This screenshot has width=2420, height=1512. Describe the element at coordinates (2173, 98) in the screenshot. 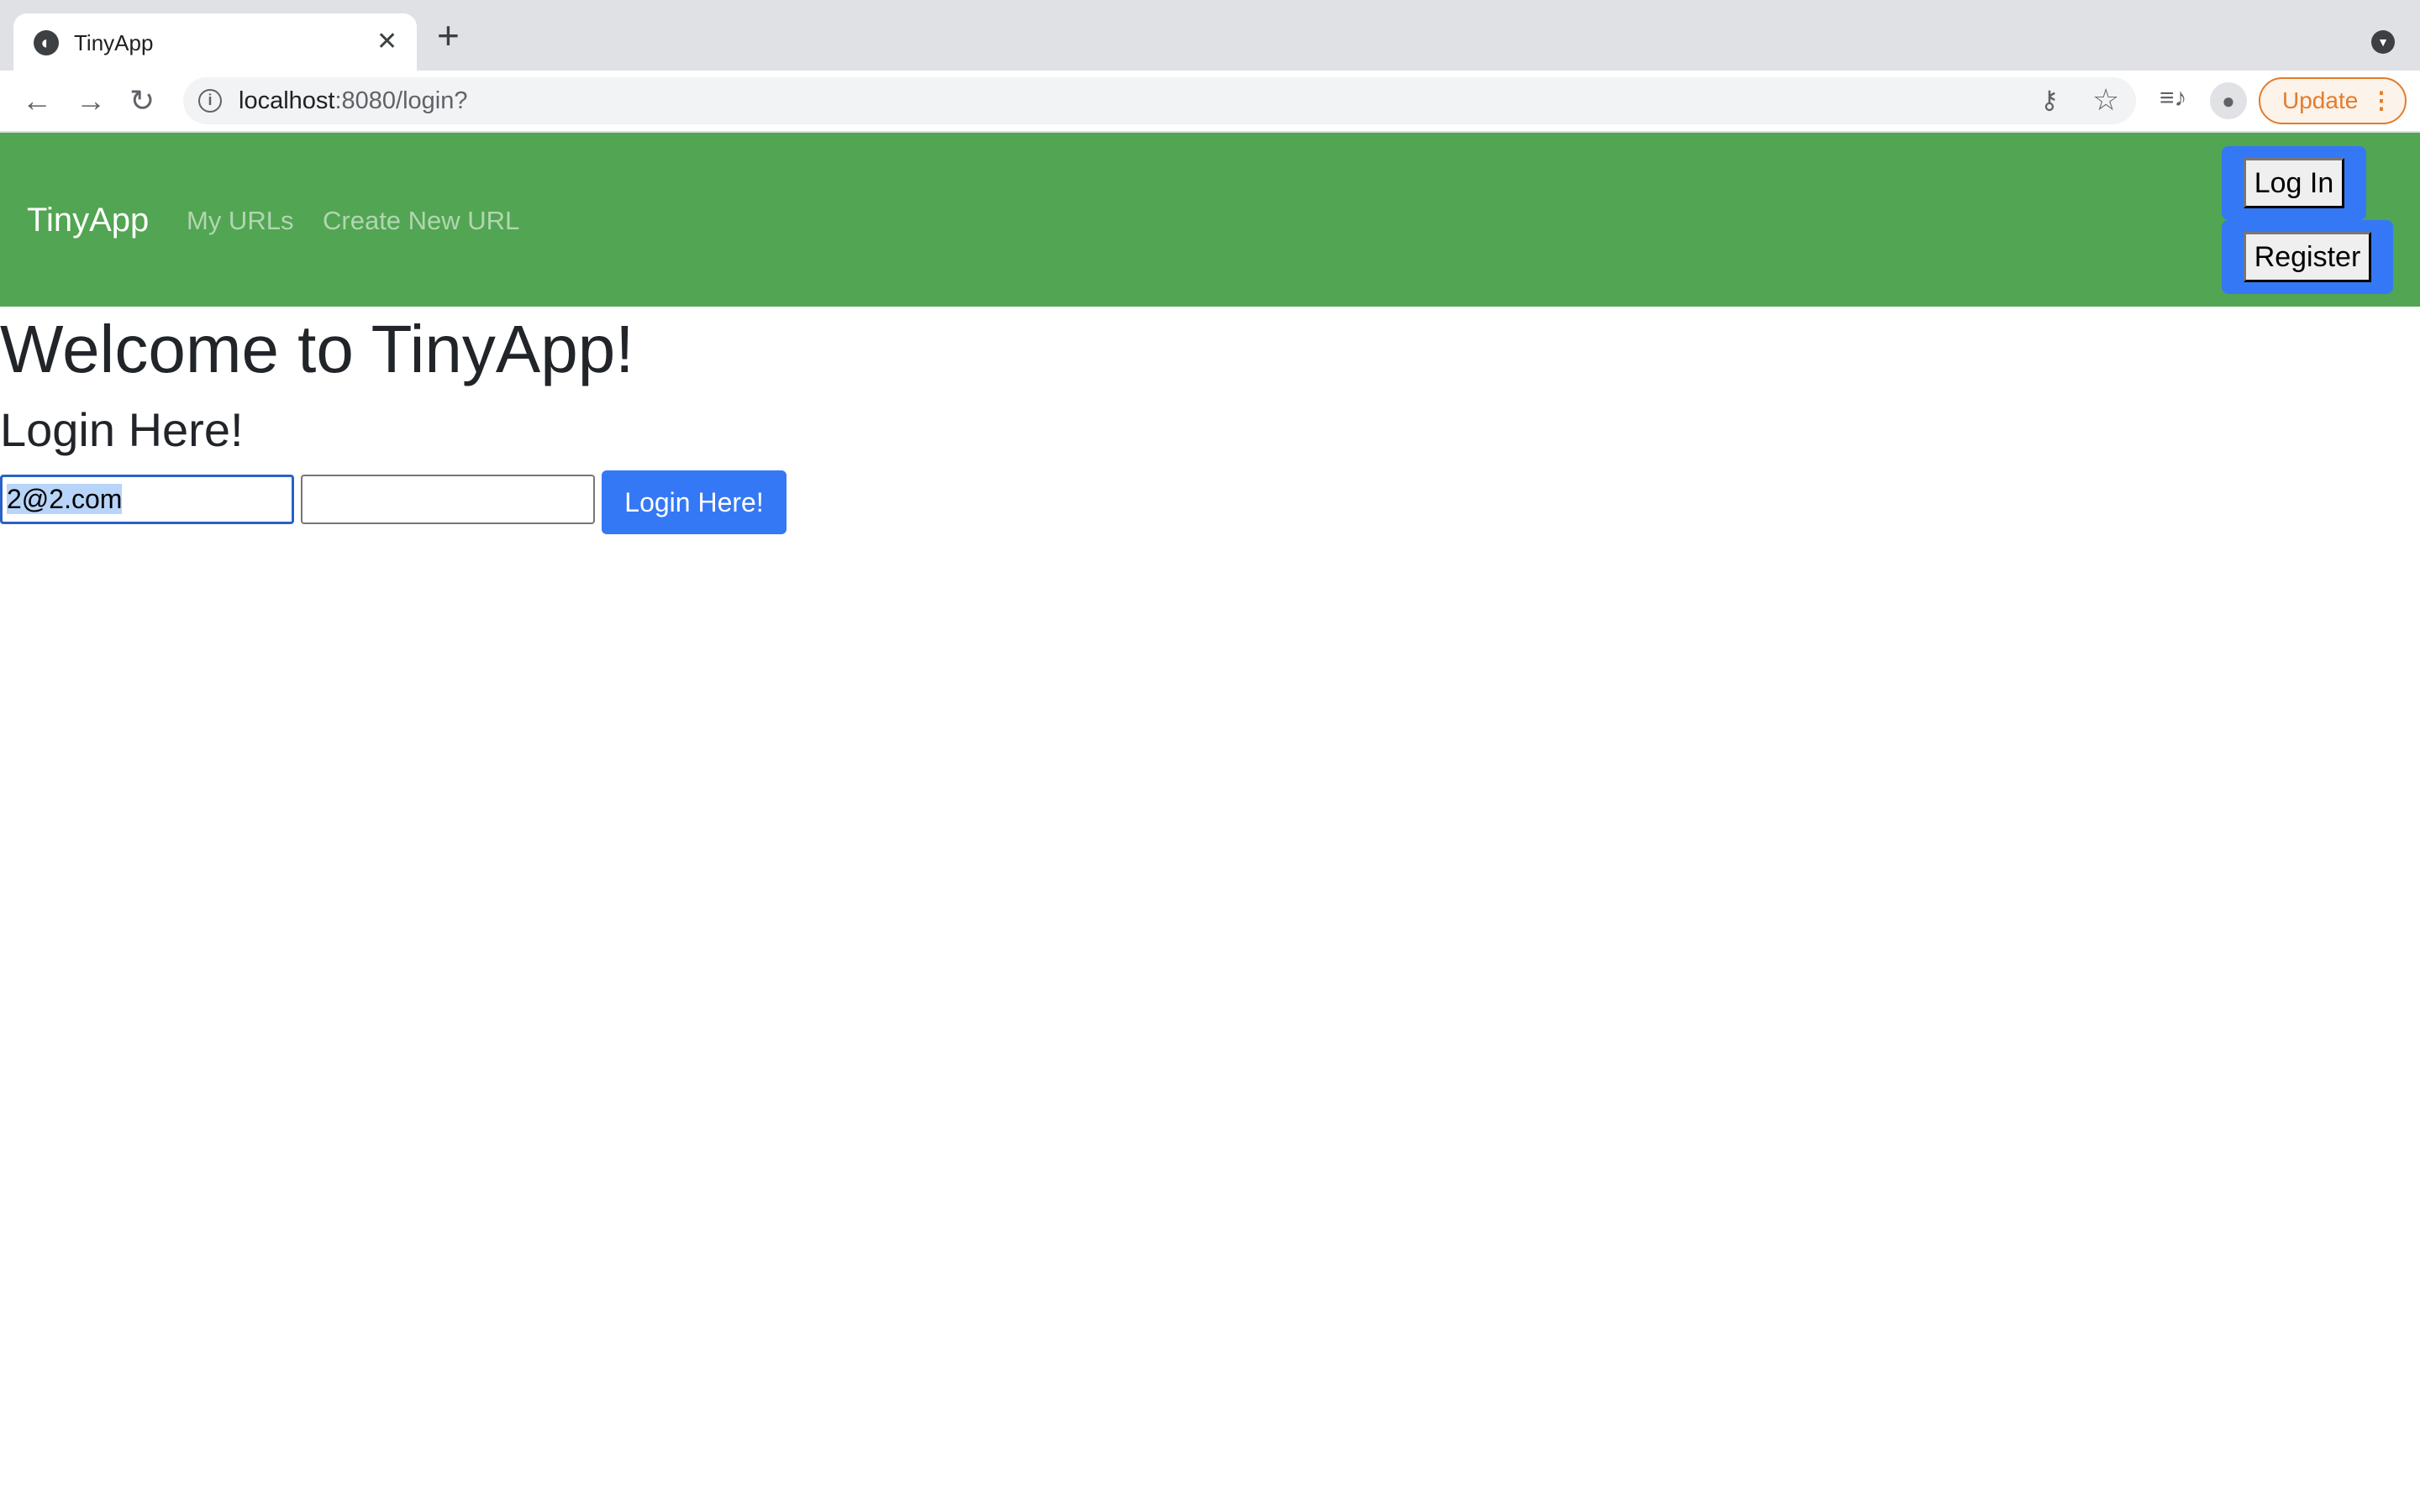

I see `media-control-icon: ≡♪` at that location.